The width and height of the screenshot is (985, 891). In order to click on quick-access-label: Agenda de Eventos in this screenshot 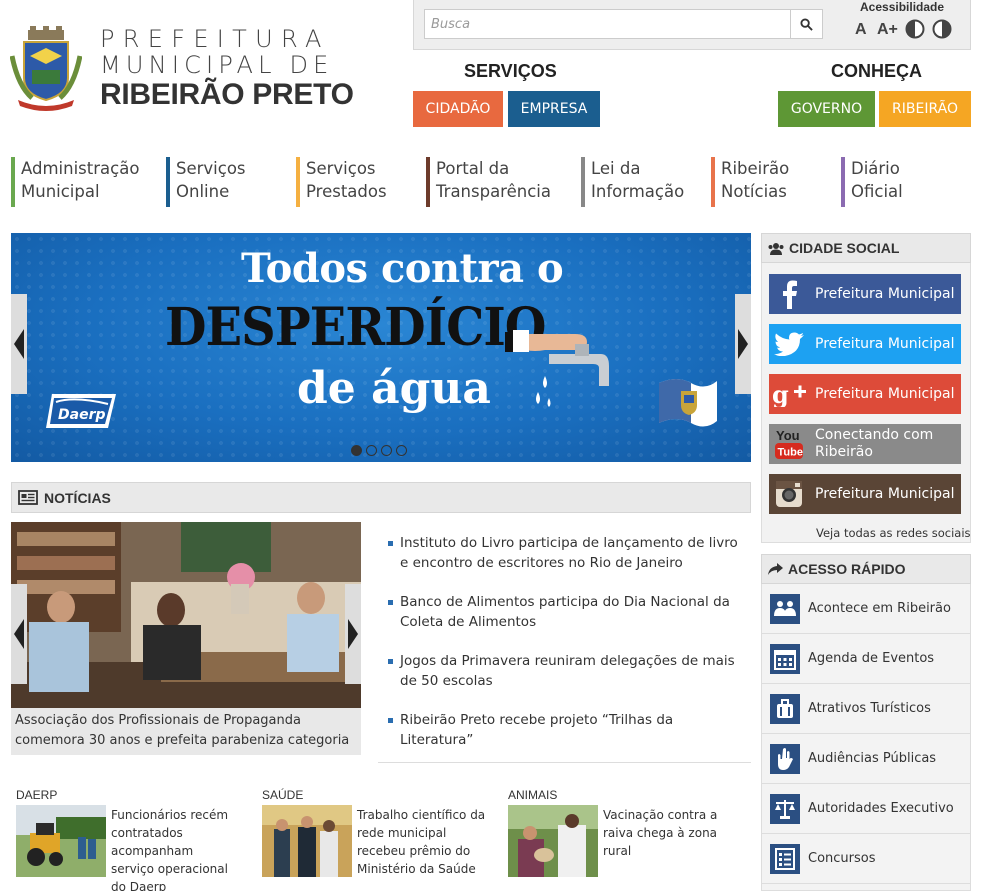, I will do `click(871, 658)`.